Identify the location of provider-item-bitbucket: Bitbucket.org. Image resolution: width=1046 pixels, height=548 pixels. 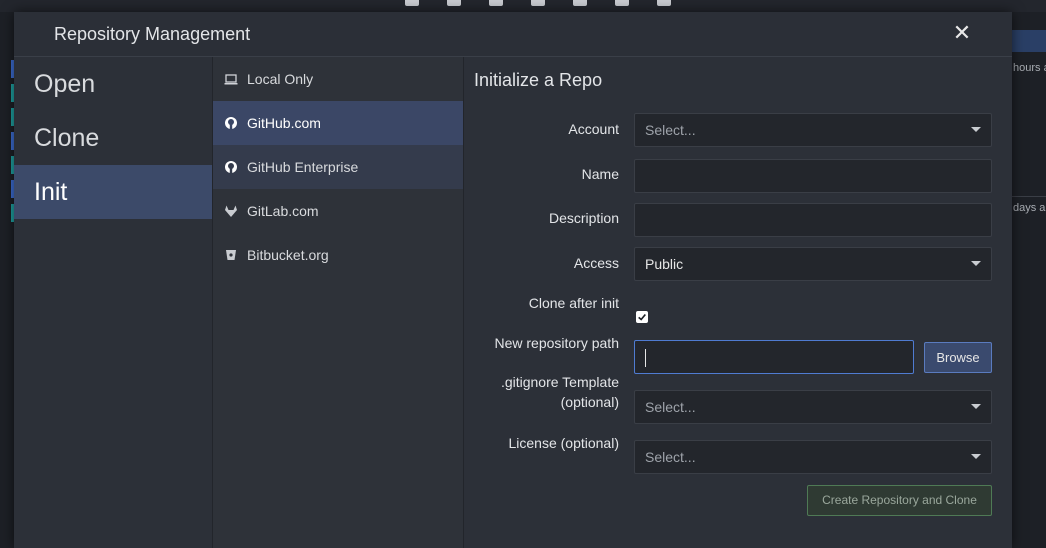
(338, 255).